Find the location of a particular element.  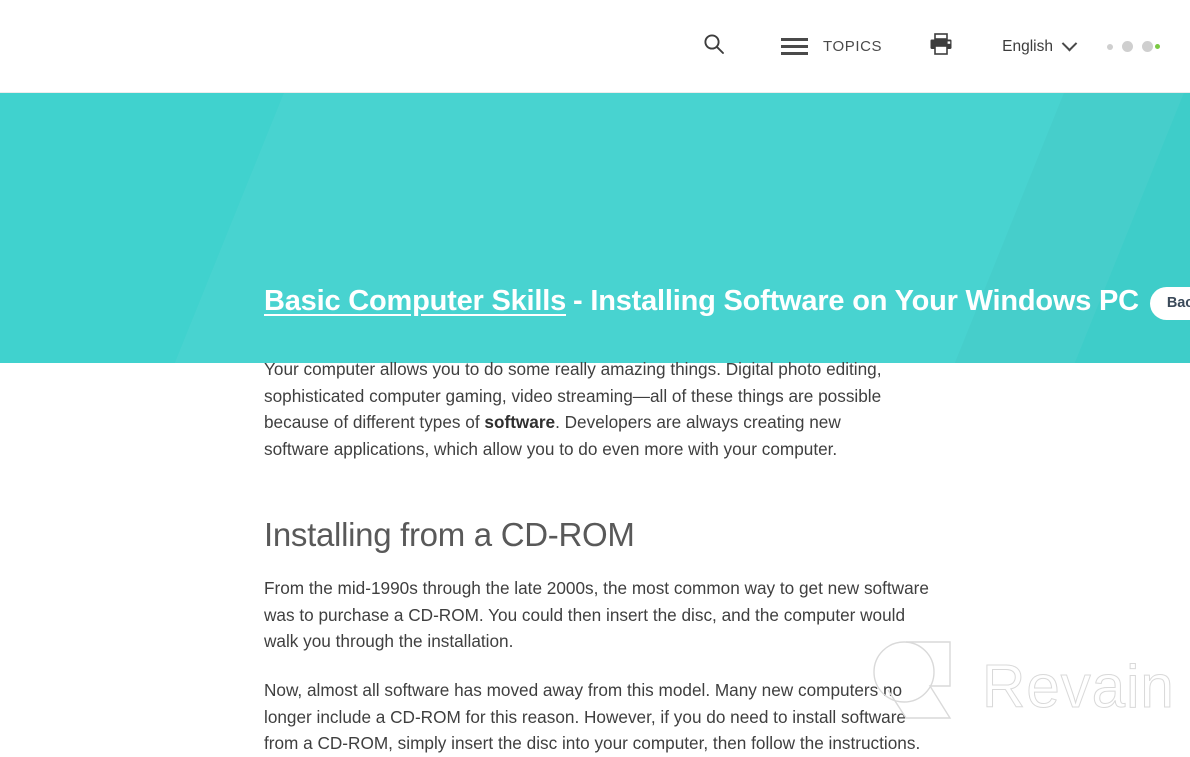

dot-large-icon is located at coordinates (1147, 46).